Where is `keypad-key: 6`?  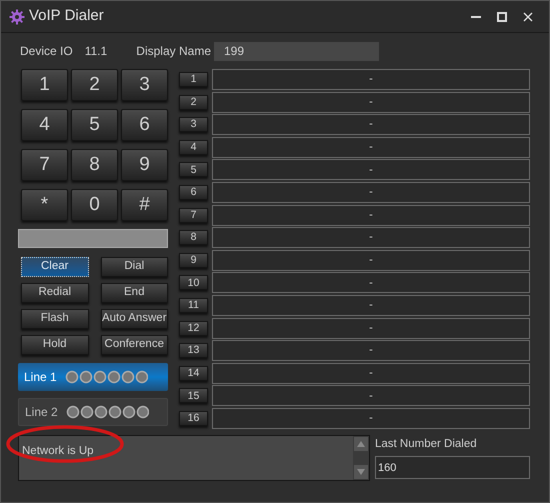 keypad-key: 6 is located at coordinates (144, 125).